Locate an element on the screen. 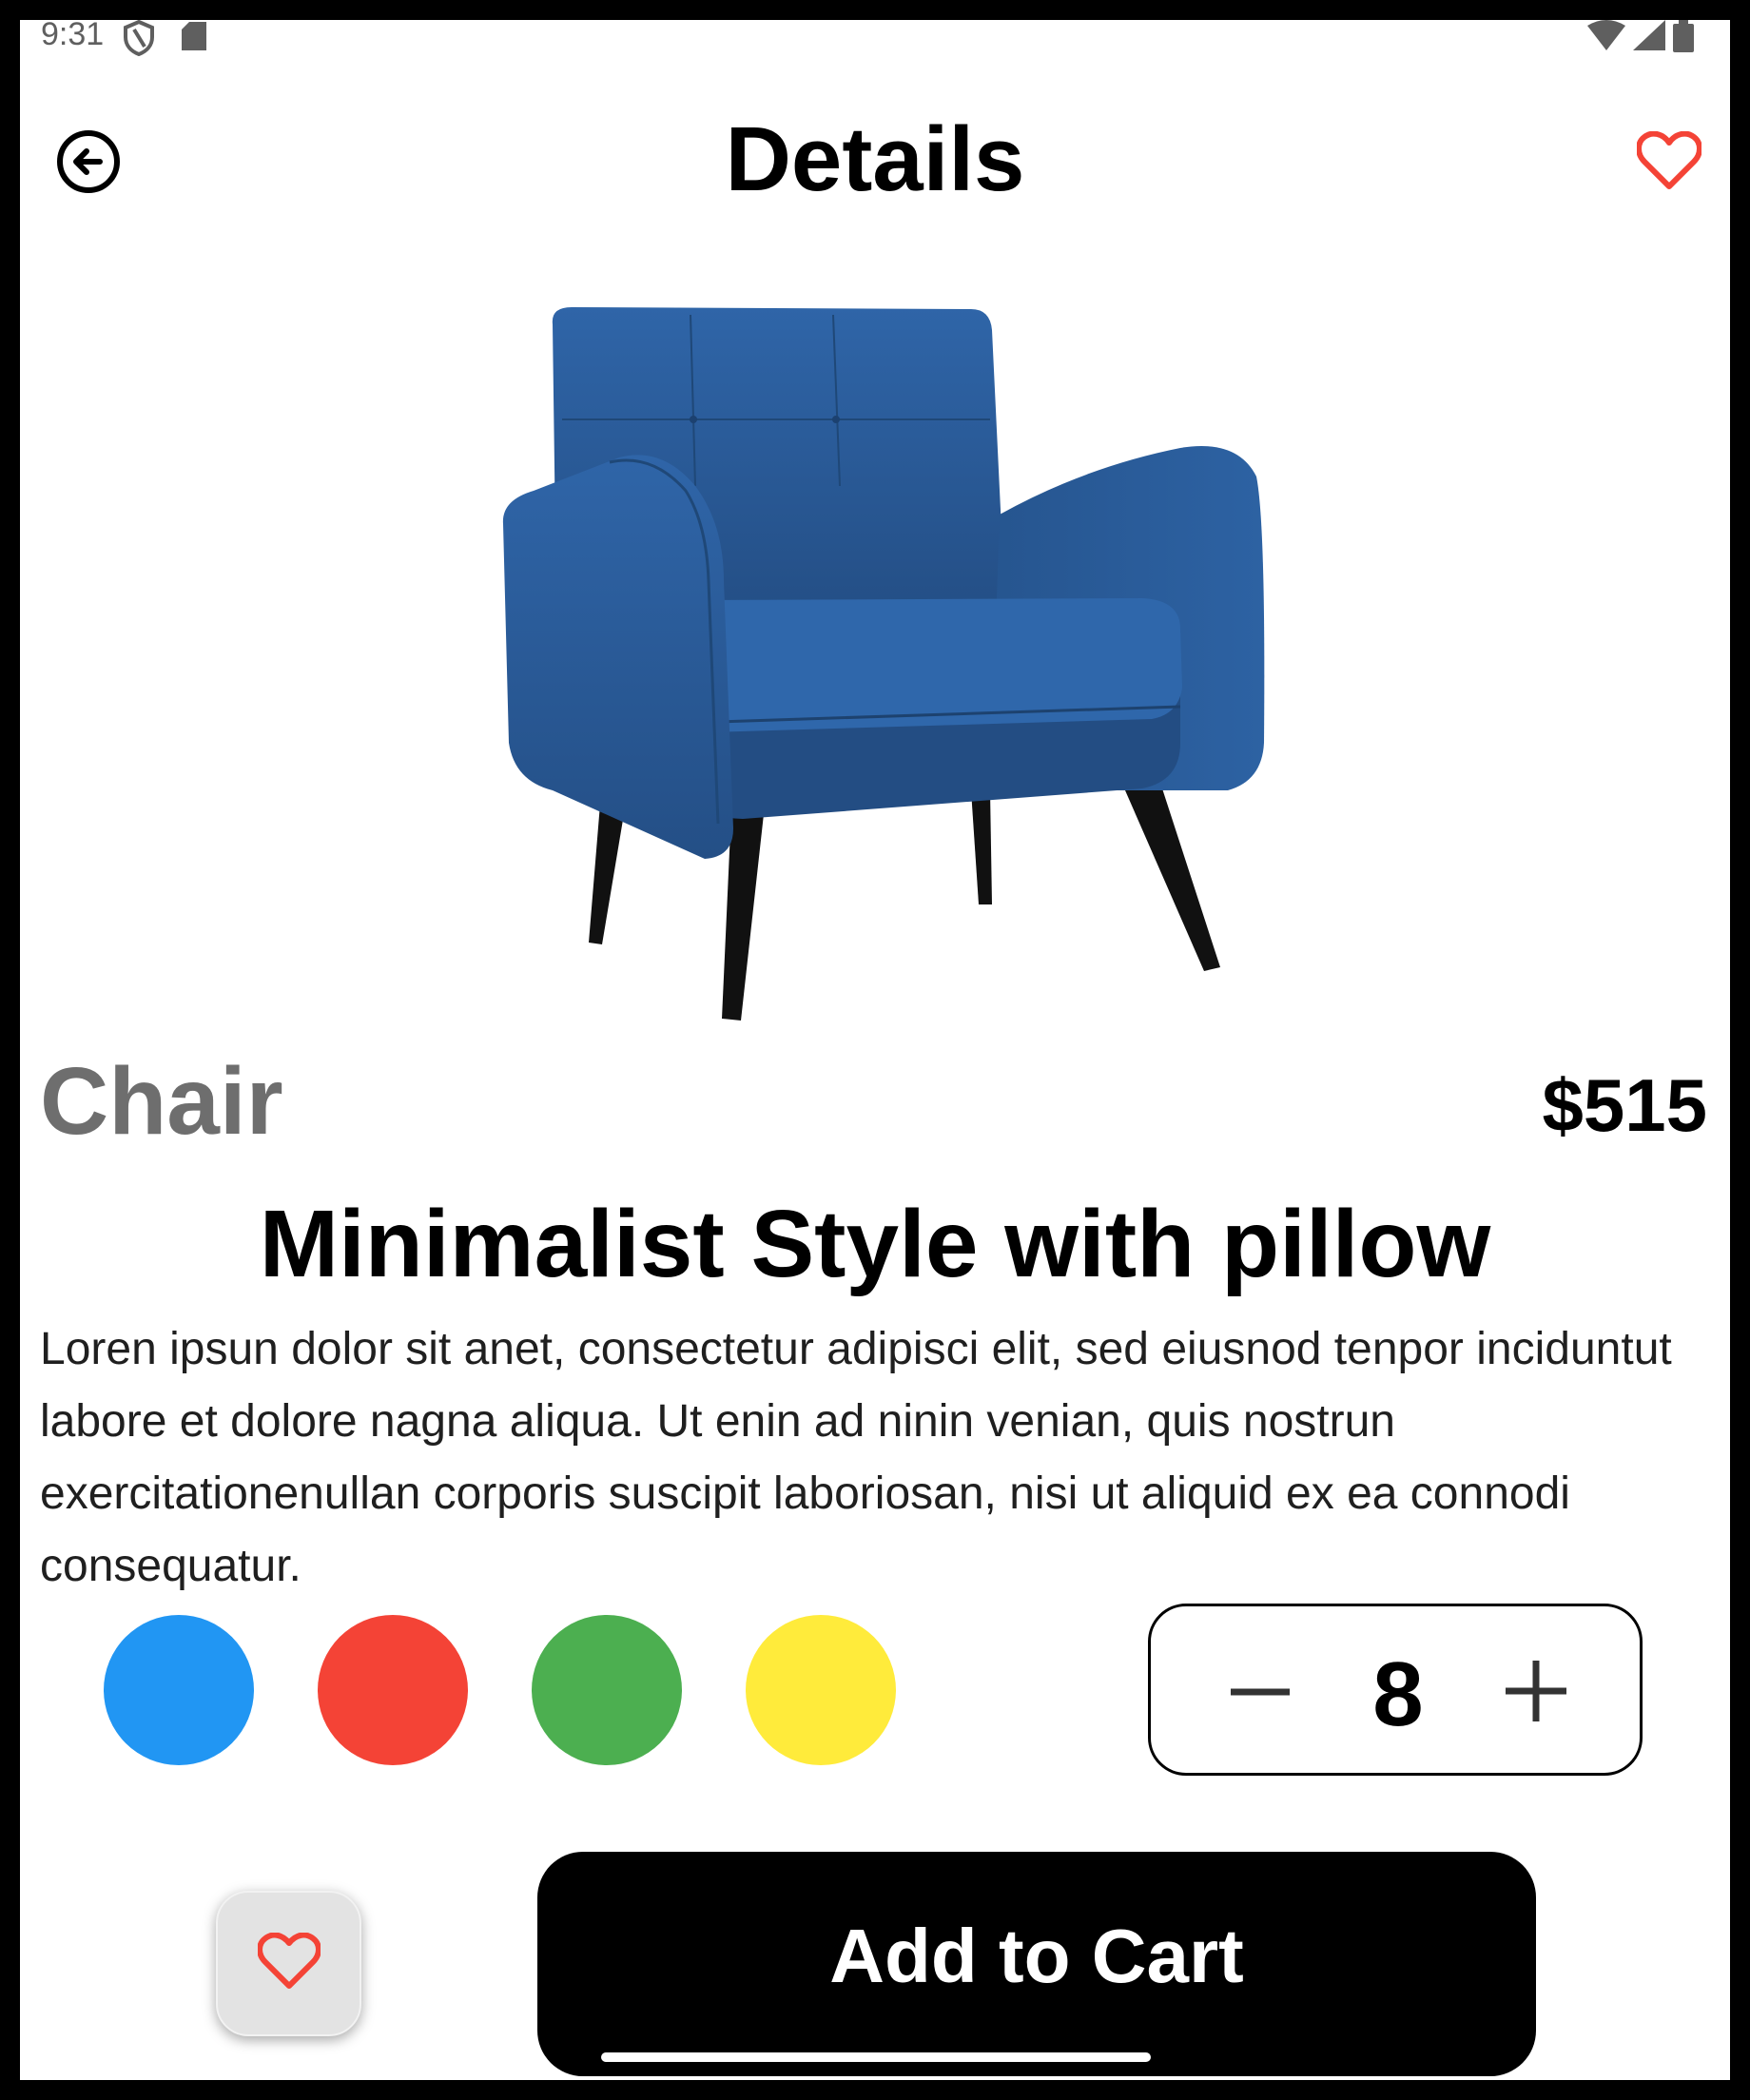  color-swatch-yellow is located at coordinates (821, 1690).